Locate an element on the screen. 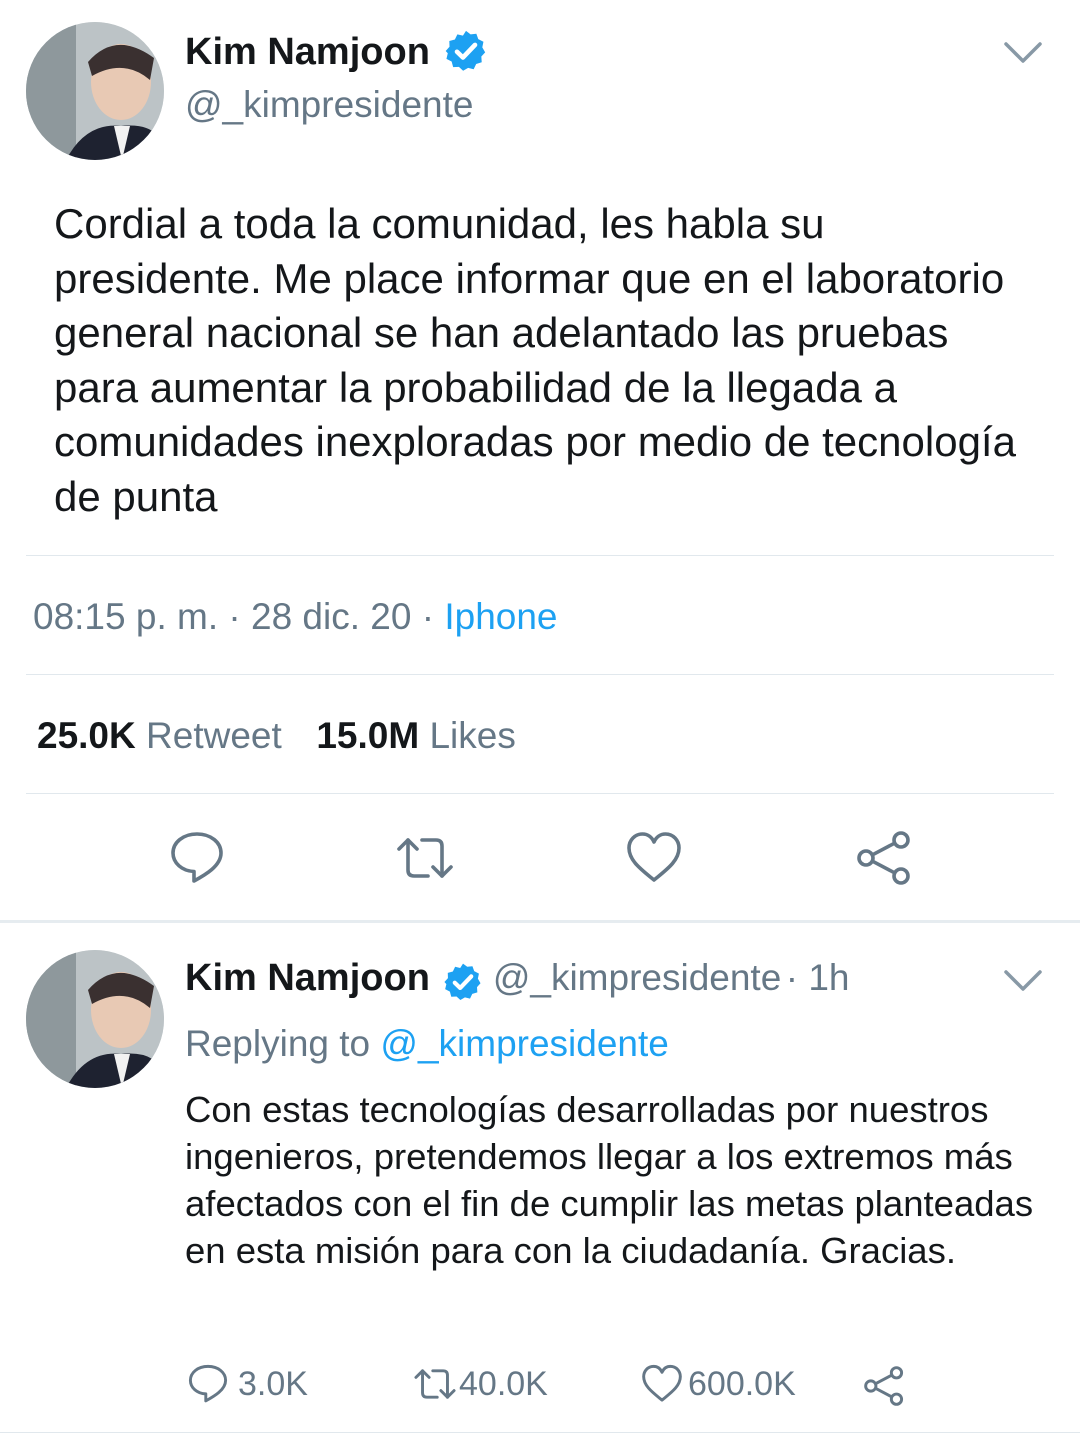 This screenshot has width=1080, height=1440. like-action: 600.0K is located at coordinates (718, 1384).